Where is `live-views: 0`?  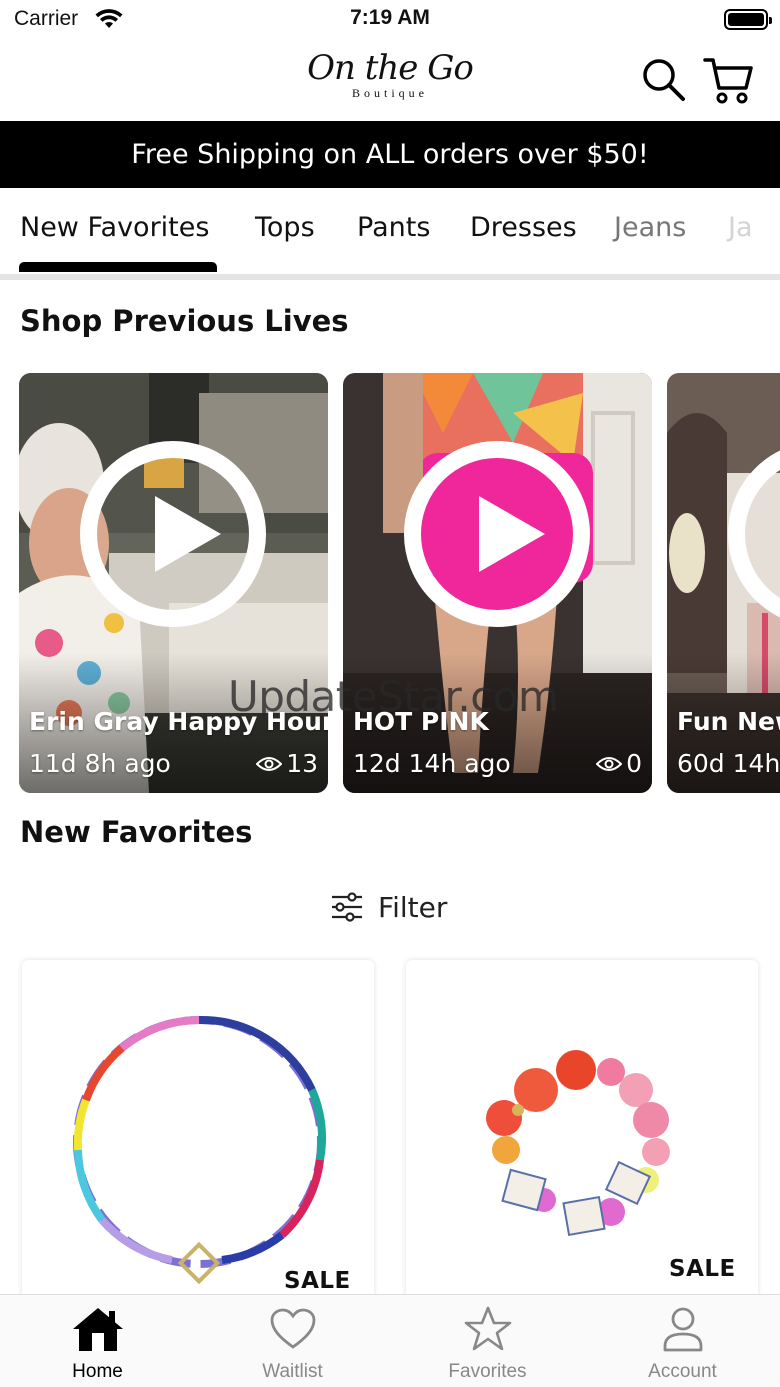 live-views: 0 is located at coordinates (619, 763).